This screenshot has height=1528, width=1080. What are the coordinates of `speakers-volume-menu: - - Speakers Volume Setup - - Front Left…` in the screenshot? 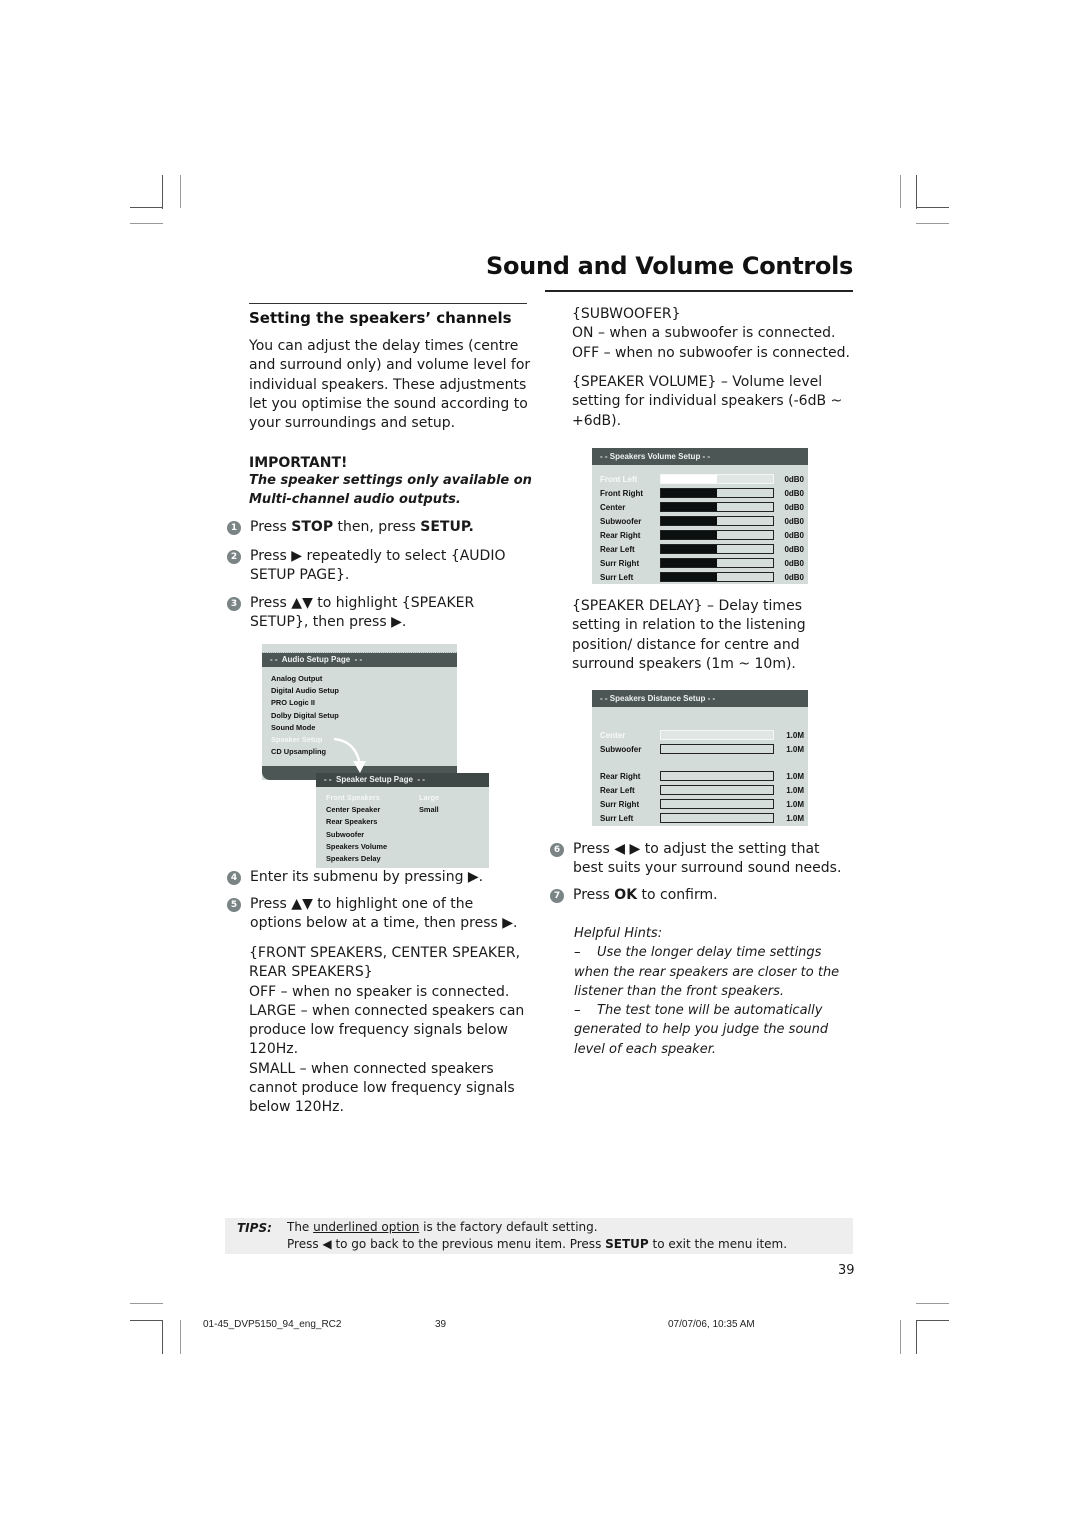 It's located at (700, 516).